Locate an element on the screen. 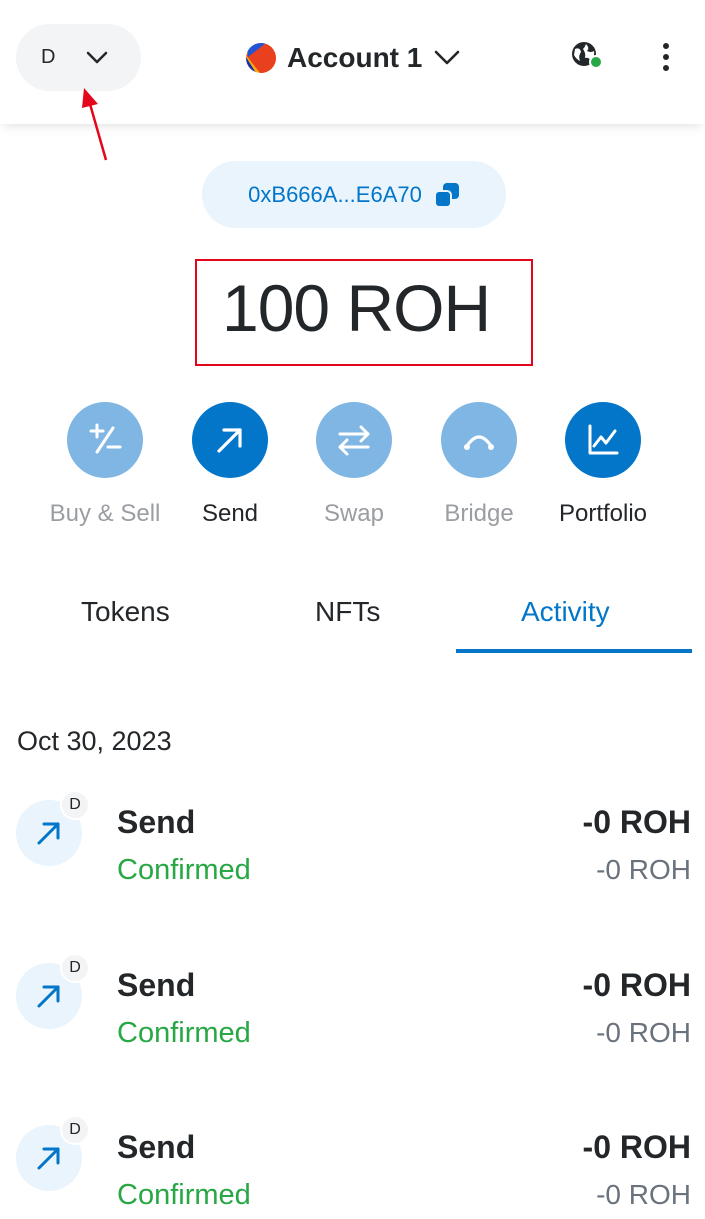  tab-nfts: NFTs is located at coordinates (347, 612).